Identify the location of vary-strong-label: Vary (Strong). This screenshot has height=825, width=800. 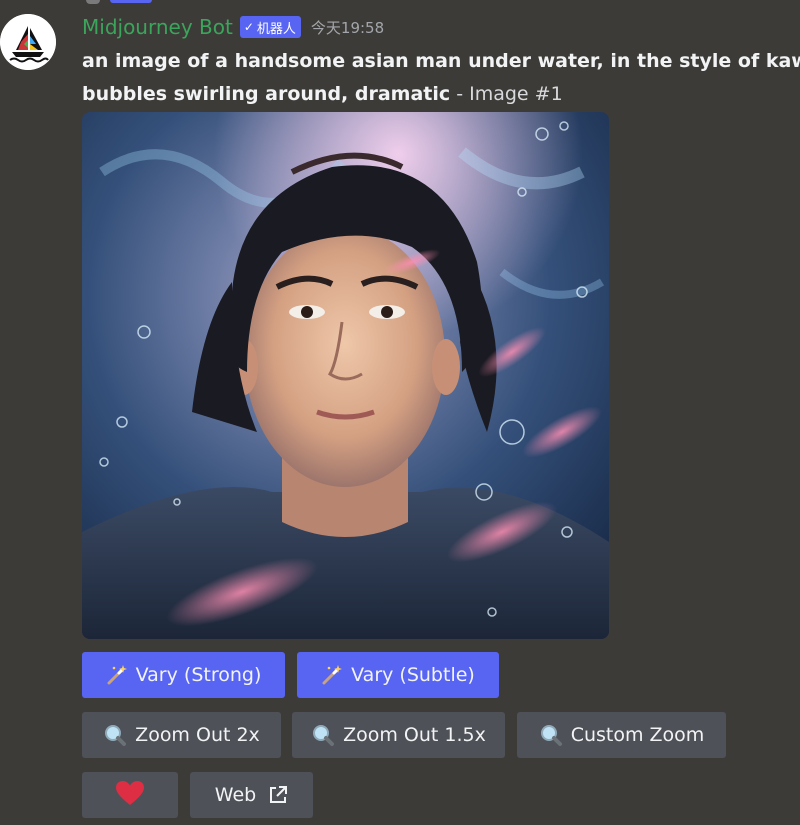
(198, 675).